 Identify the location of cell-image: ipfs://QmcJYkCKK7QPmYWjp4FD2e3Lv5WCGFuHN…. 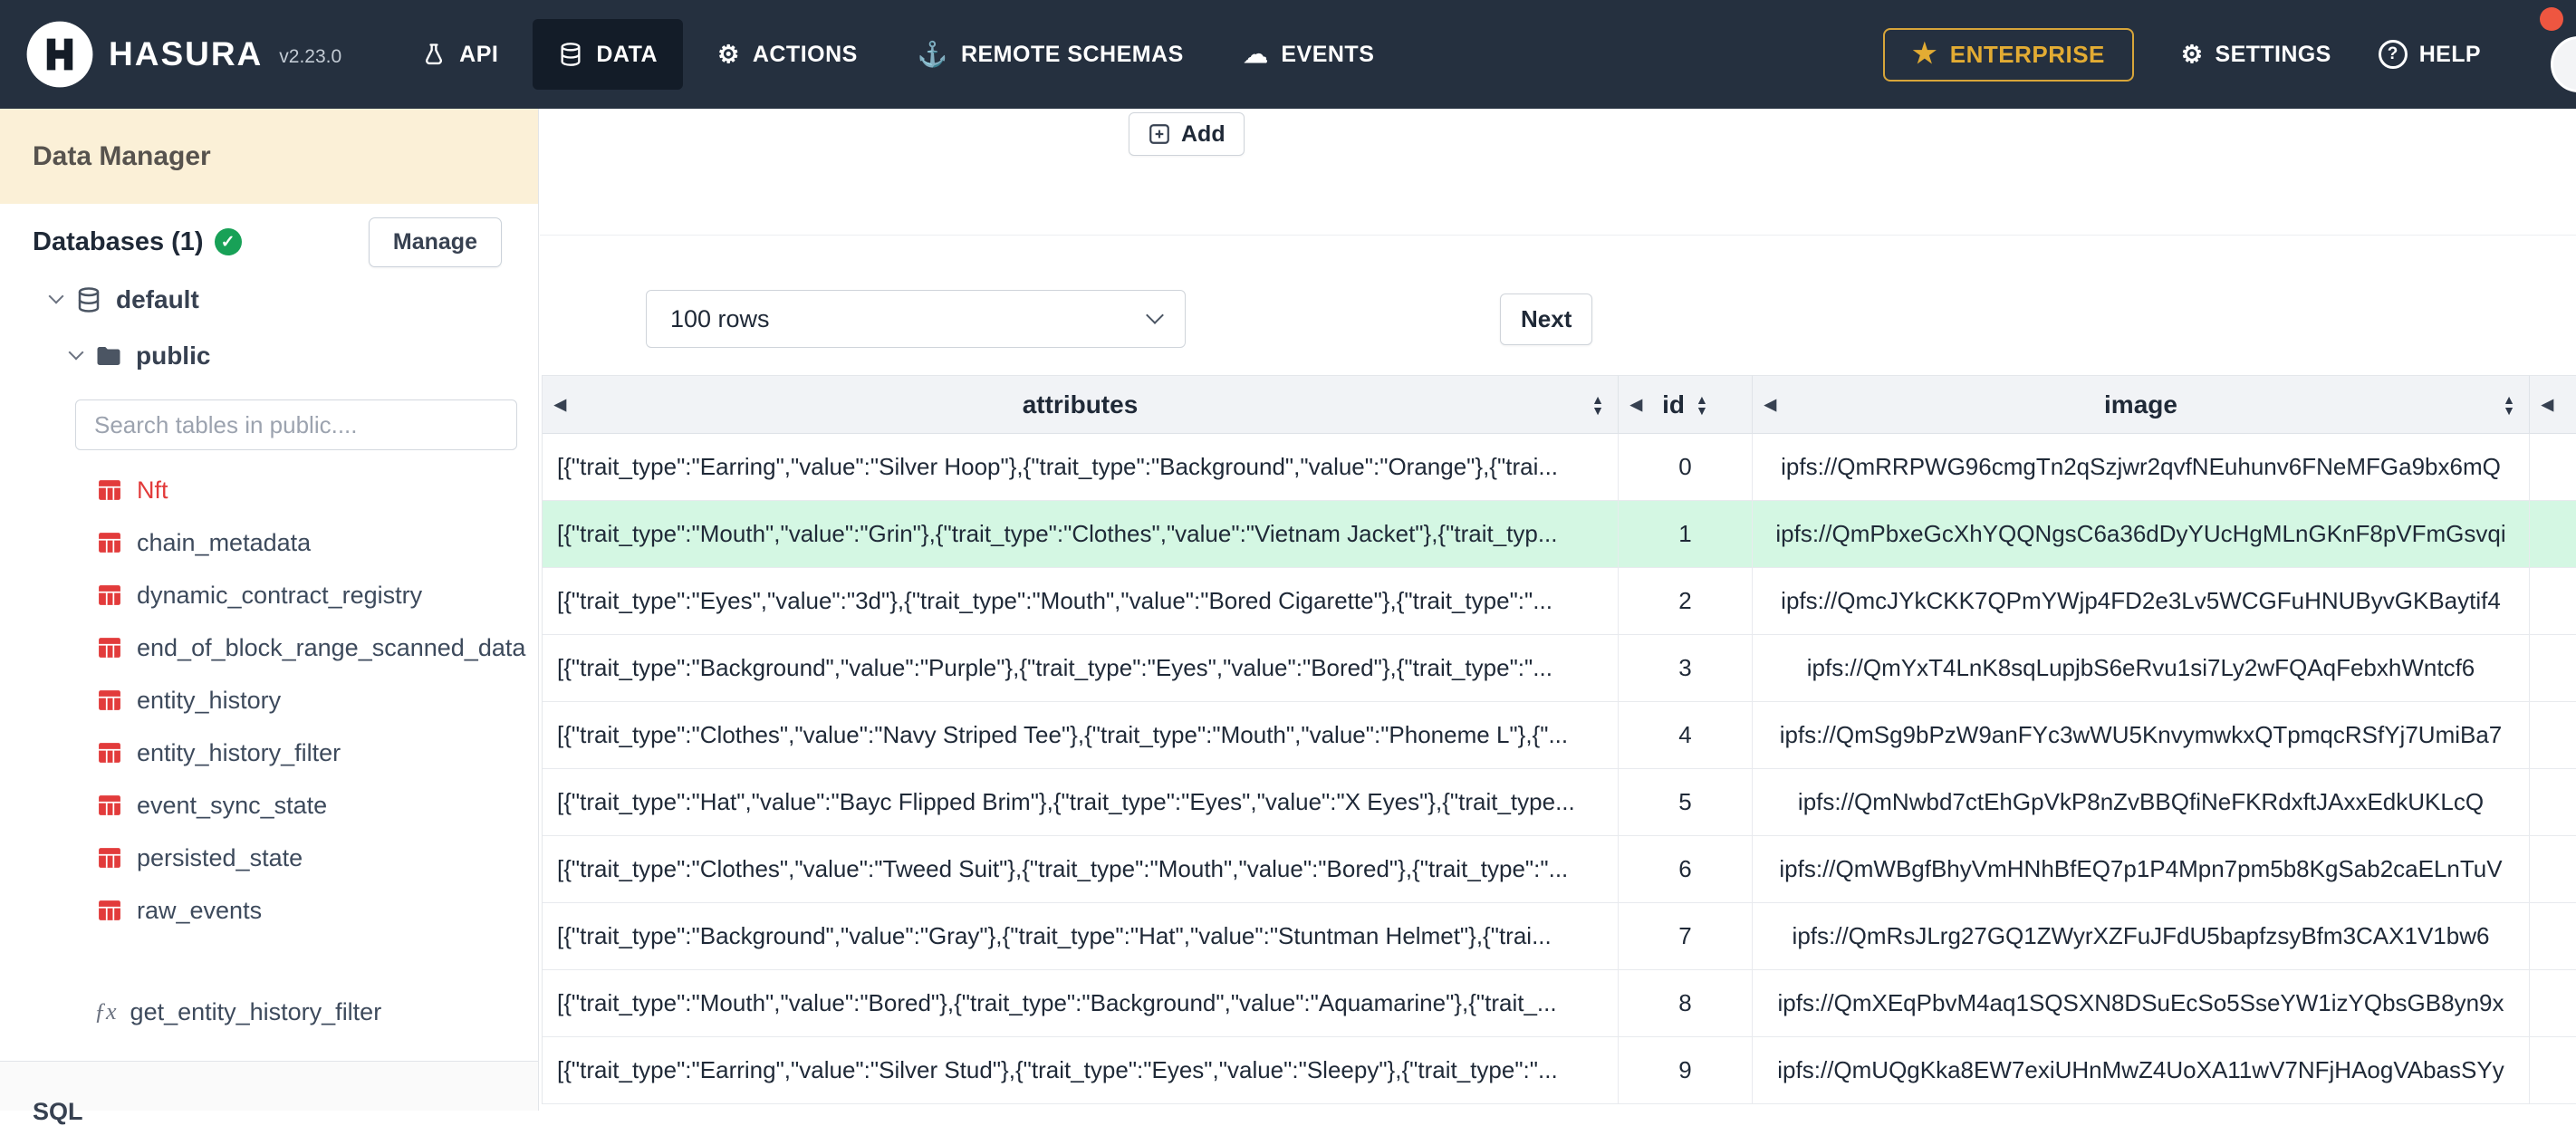
(2141, 601).